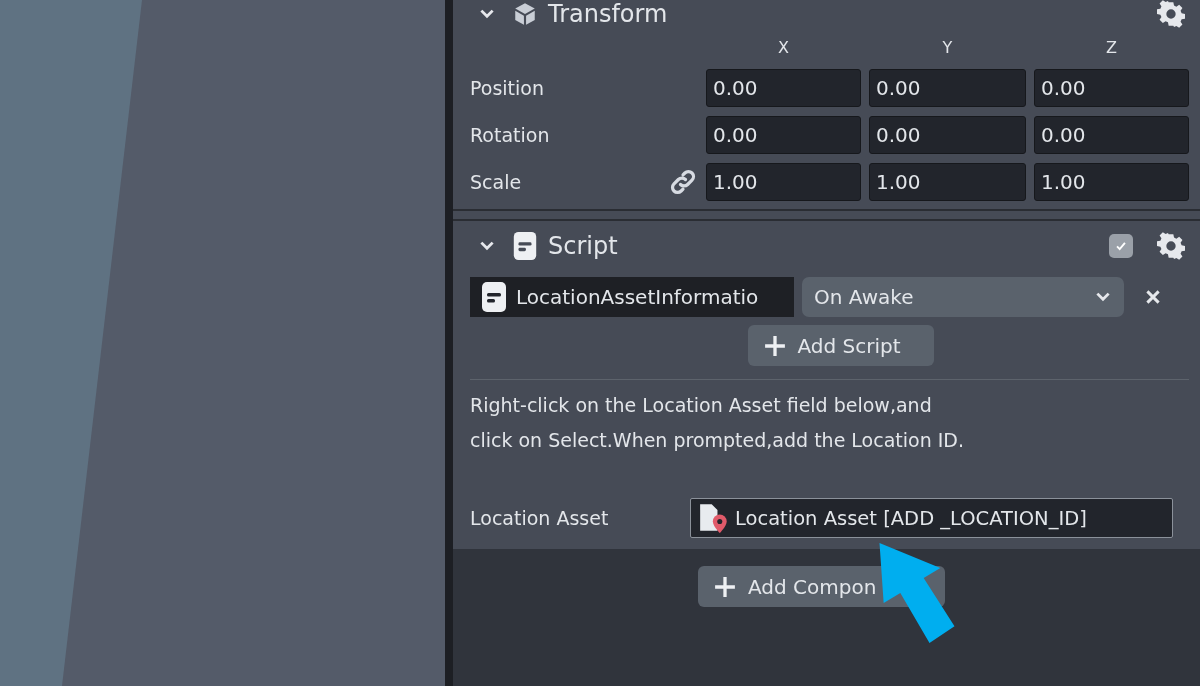 Image resolution: width=1200 pixels, height=686 pixels. Describe the element at coordinates (963, 297) in the screenshot. I see `event-dropdown: On Awake` at that location.